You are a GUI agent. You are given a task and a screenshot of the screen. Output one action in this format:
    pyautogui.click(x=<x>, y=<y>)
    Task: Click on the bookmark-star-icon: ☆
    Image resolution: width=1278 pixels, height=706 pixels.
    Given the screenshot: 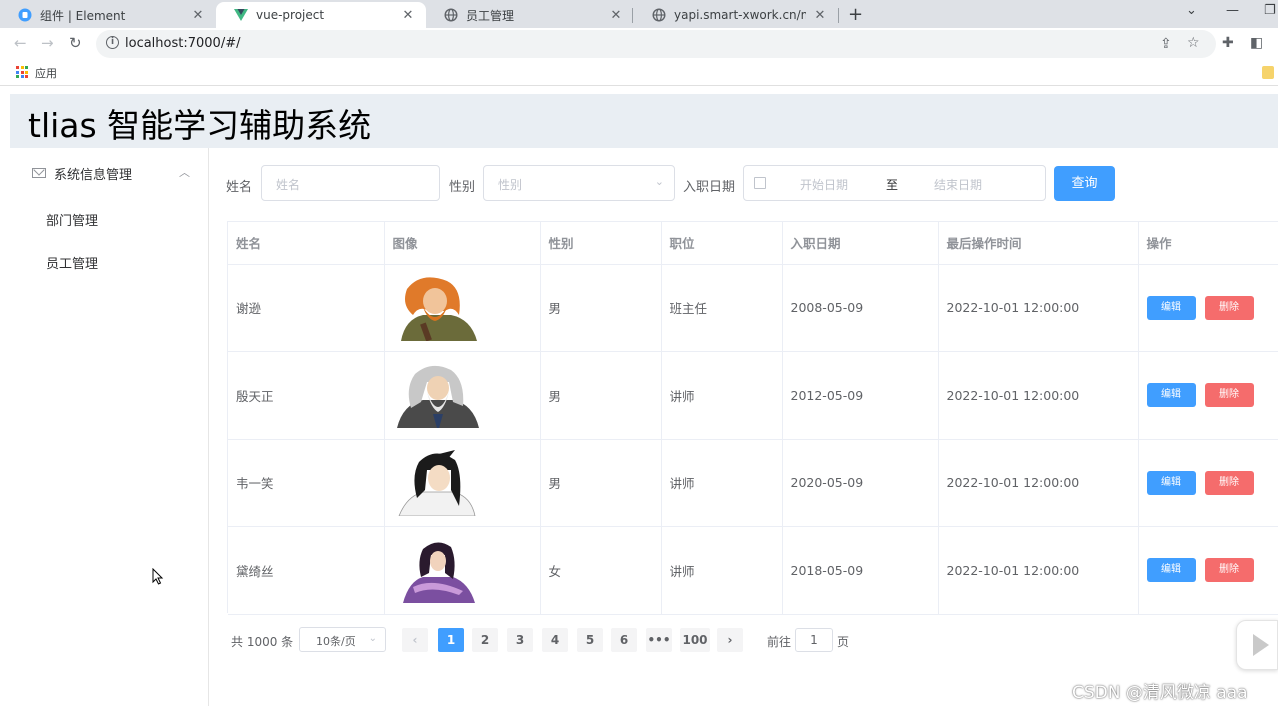 What is the action you would take?
    pyautogui.click(x=1193, y=43)
    